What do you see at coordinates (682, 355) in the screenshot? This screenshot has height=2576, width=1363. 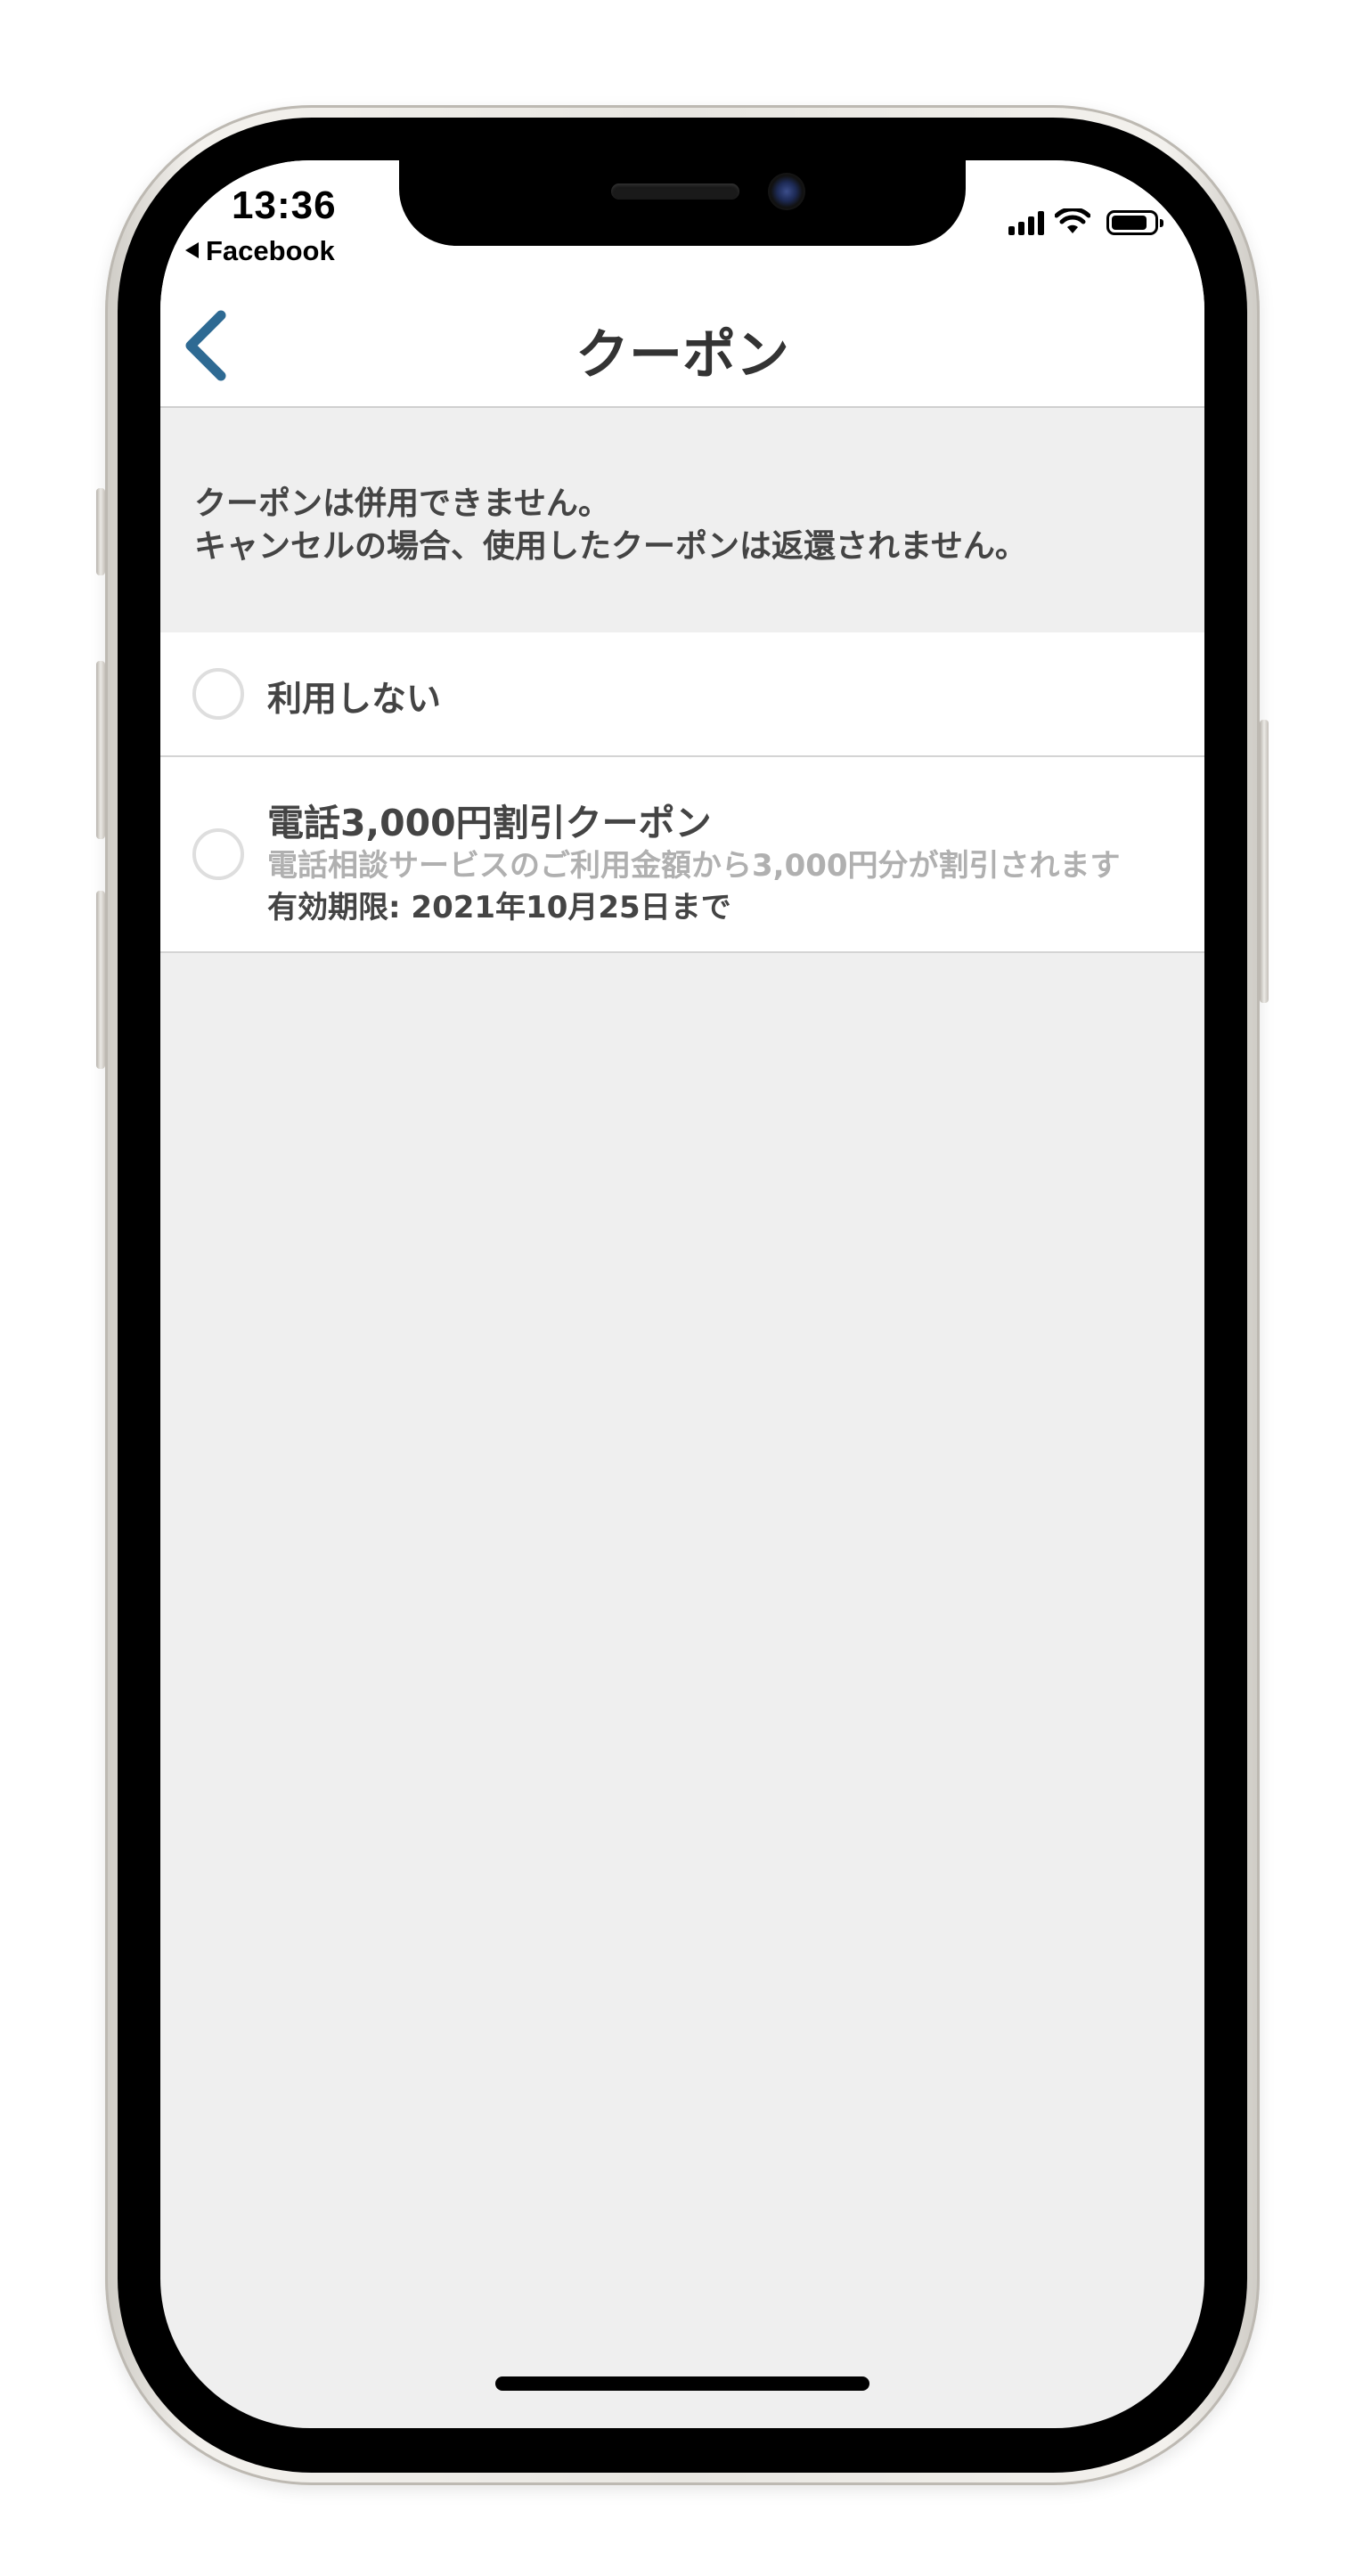 I see `page-title: クーポン` at bounding box center [682, 355].